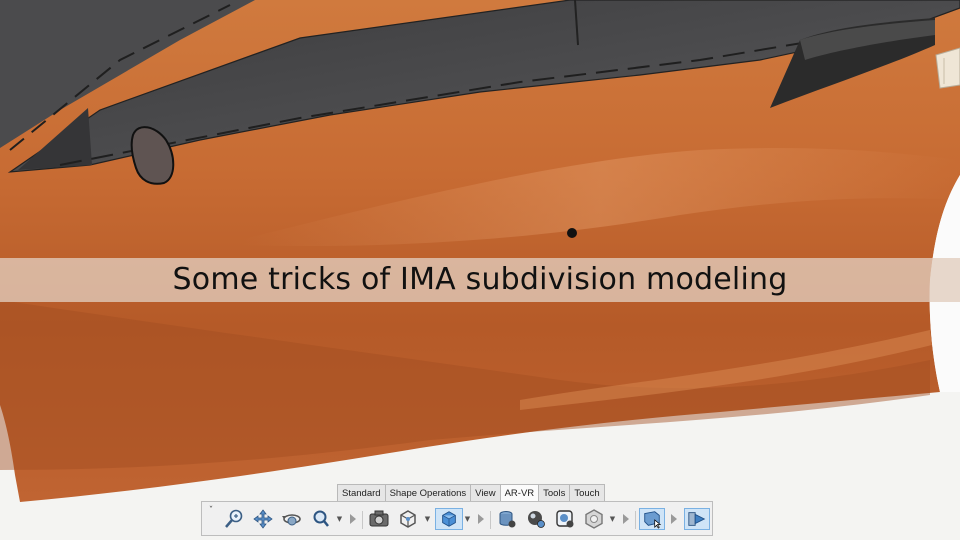 The height and width of the screenshot is (540, 960). I want to click on pan-icon, so click(263, 519).